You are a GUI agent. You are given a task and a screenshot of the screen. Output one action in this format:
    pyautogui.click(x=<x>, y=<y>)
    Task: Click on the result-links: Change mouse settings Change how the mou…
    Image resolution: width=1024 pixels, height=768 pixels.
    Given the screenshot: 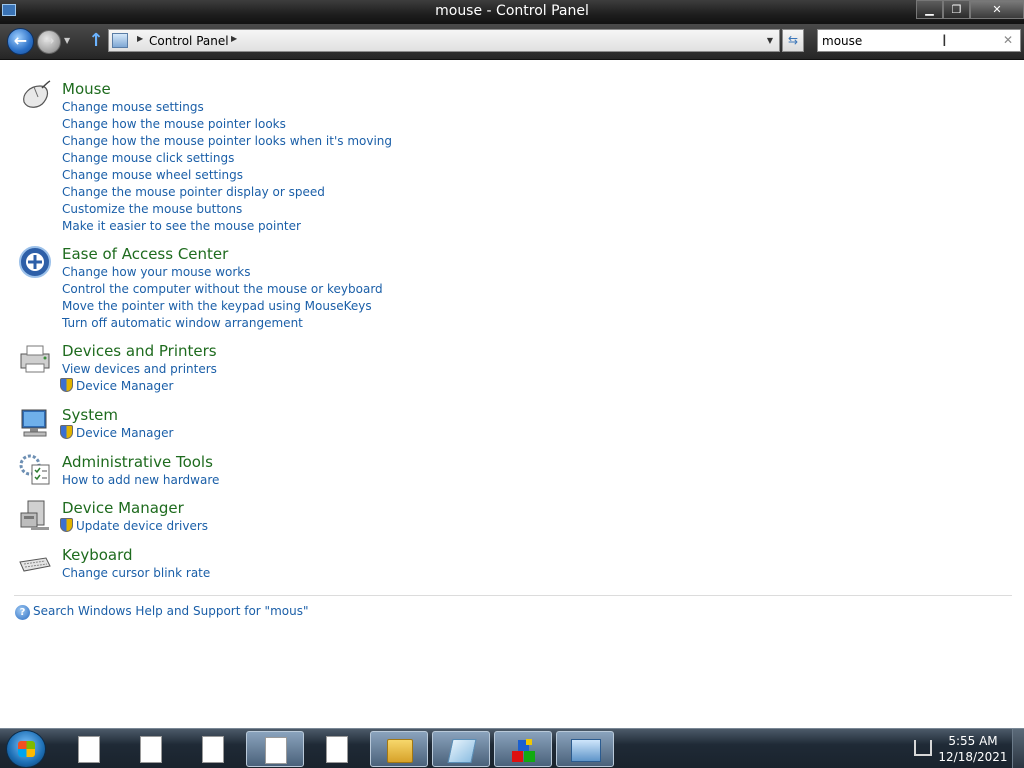 What is the action you would take?
    pyautogui.click(x=227, y=167)
    